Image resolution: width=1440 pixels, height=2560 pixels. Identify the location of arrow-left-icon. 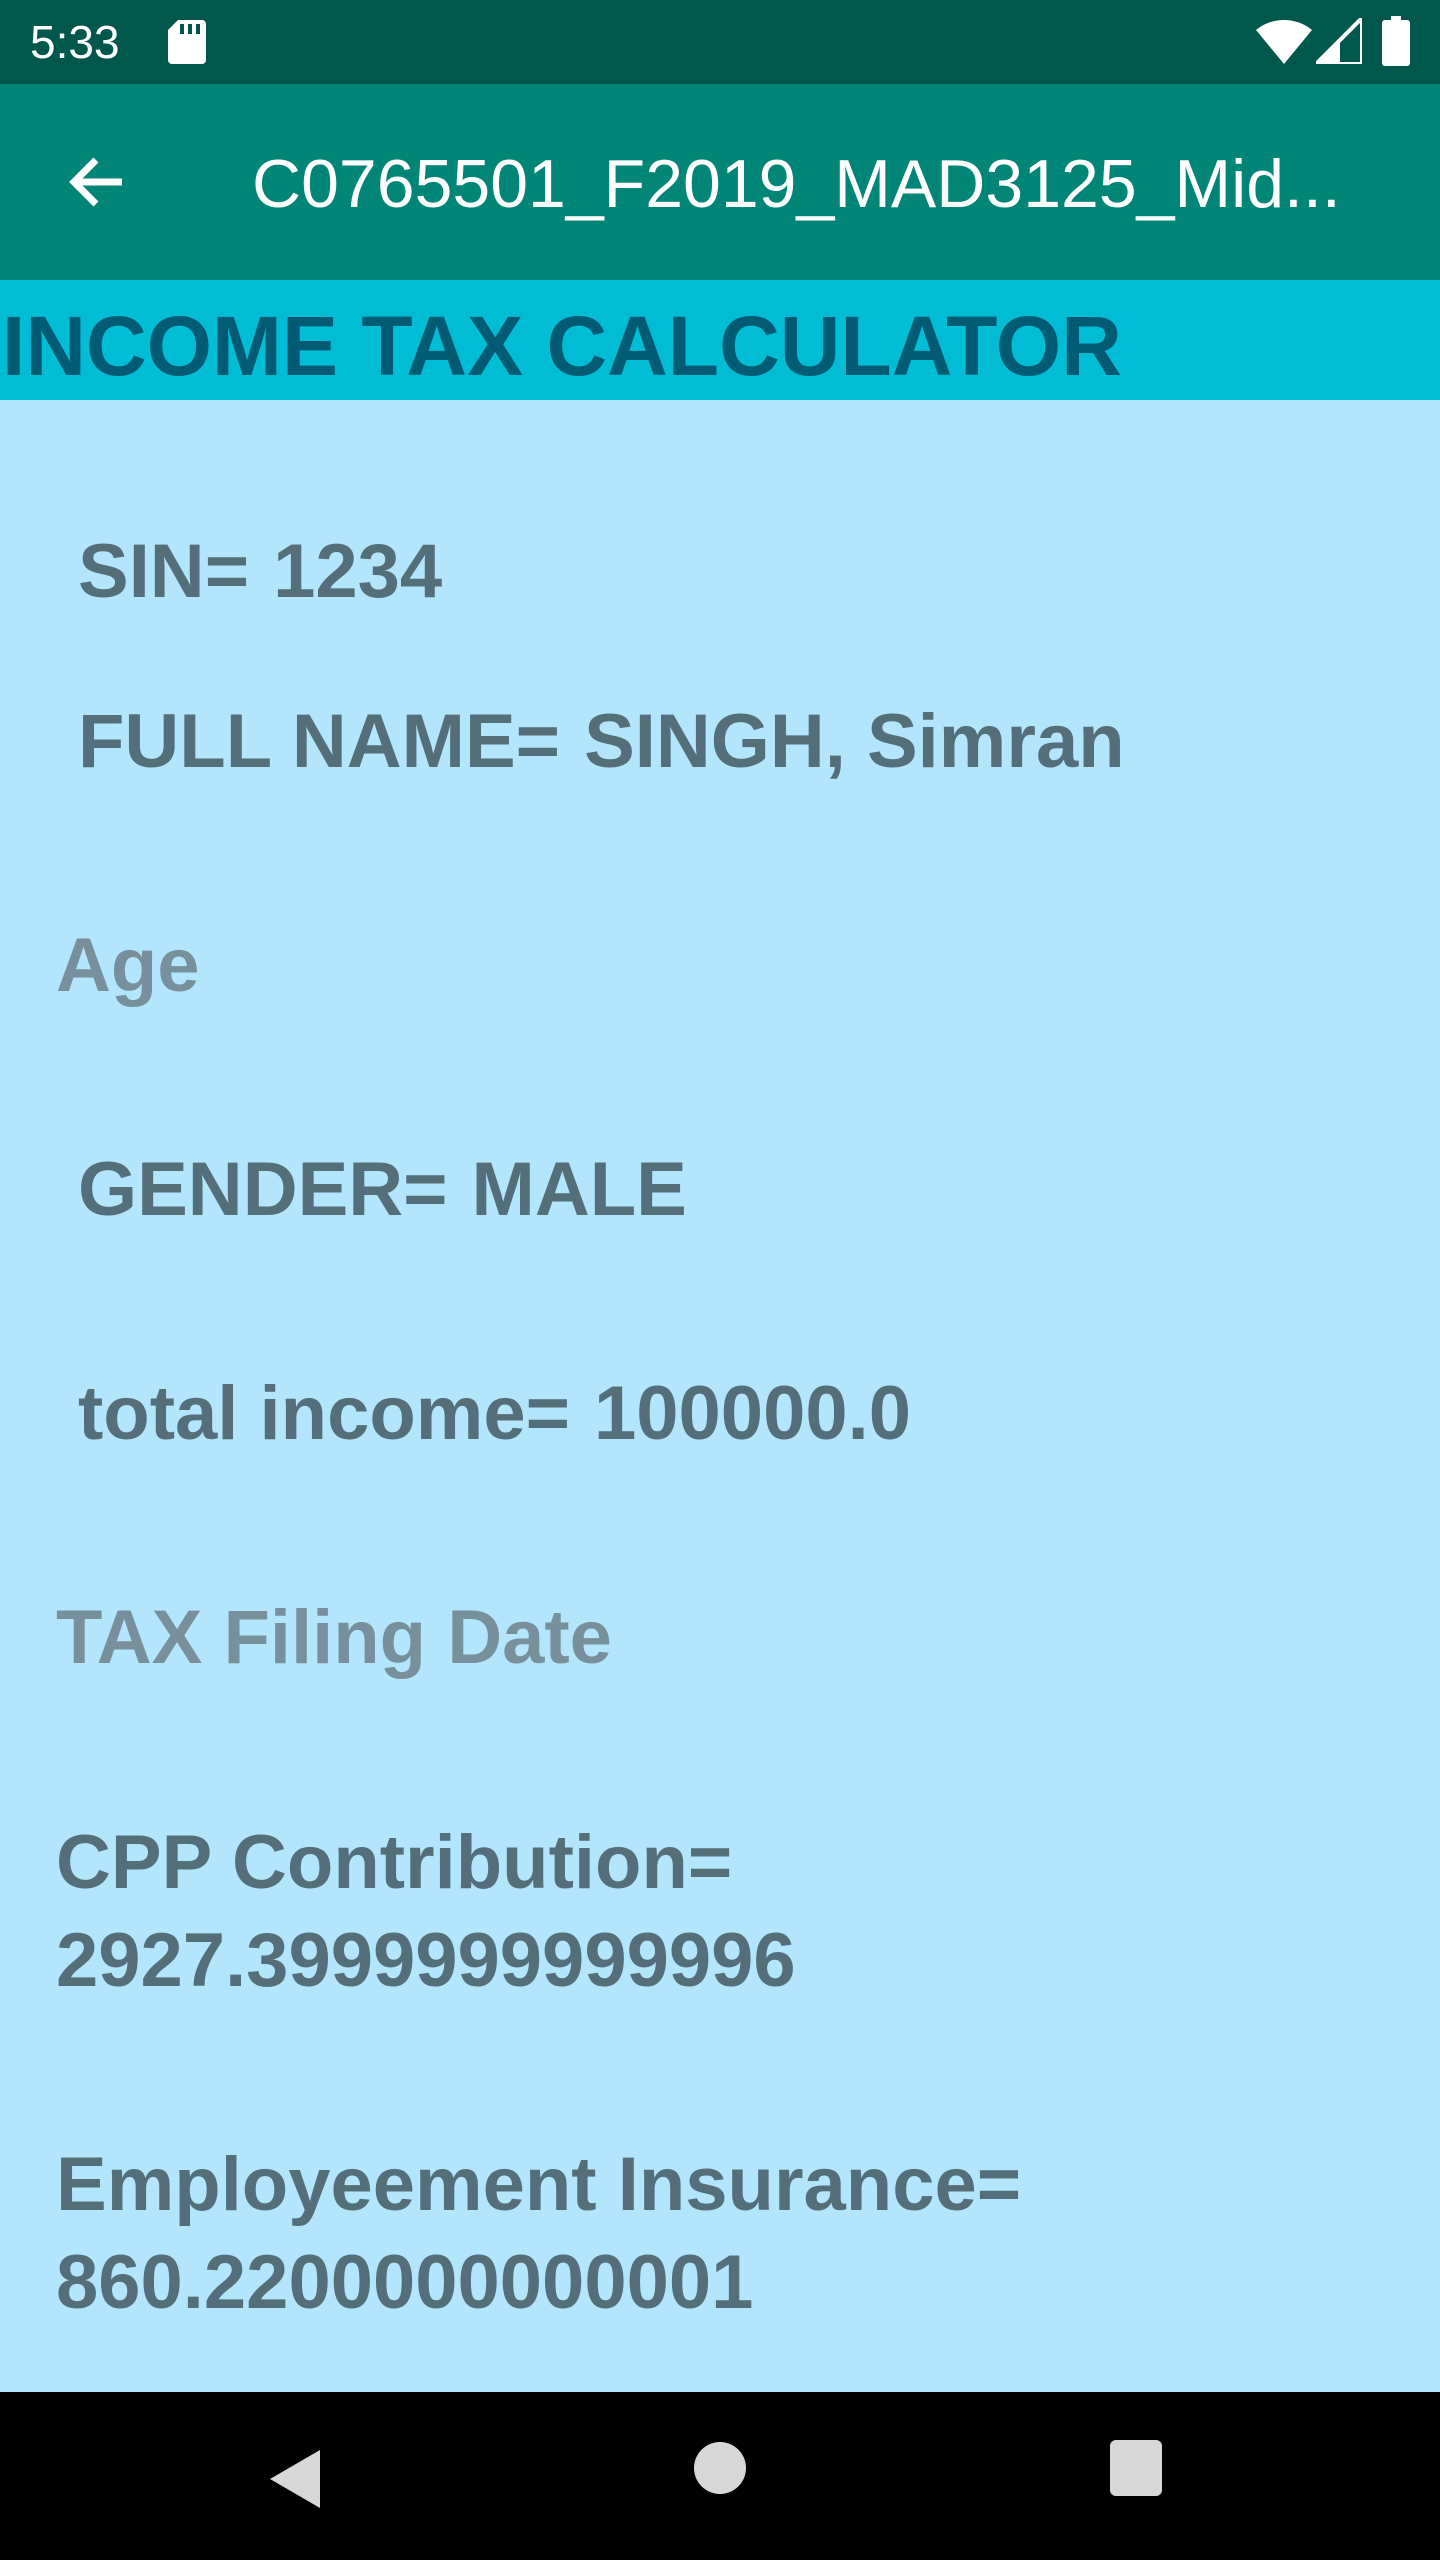
(95, 182).